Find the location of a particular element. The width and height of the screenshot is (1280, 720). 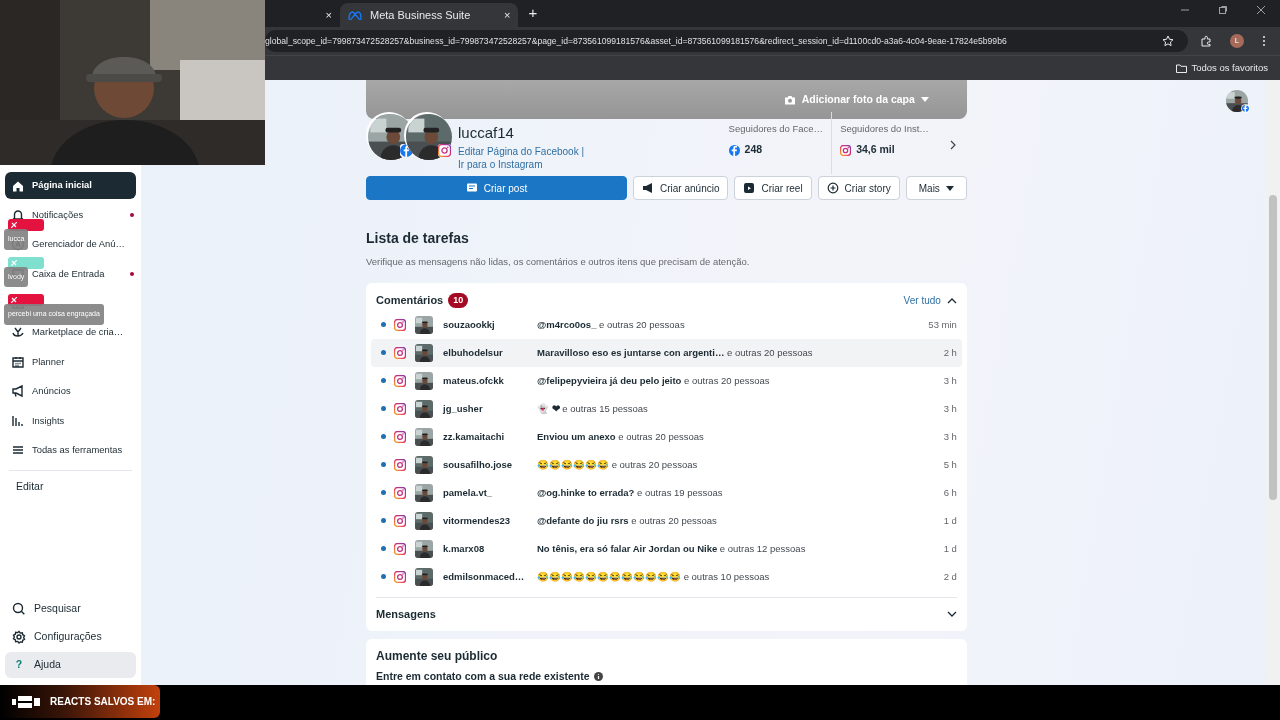

action-button: Criar post is located at coordinates (496, 188).